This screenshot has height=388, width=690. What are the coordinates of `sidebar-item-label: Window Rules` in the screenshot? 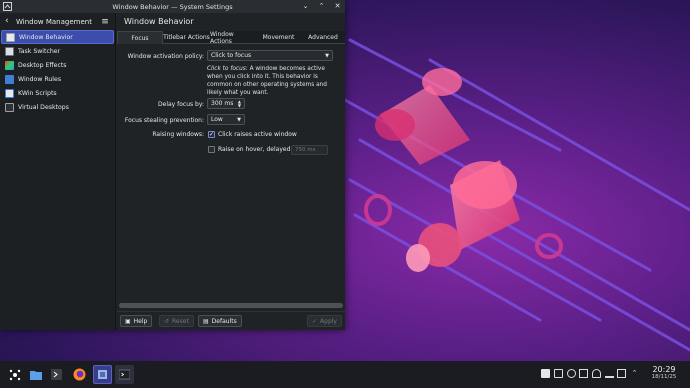 It's located at (40, 79).